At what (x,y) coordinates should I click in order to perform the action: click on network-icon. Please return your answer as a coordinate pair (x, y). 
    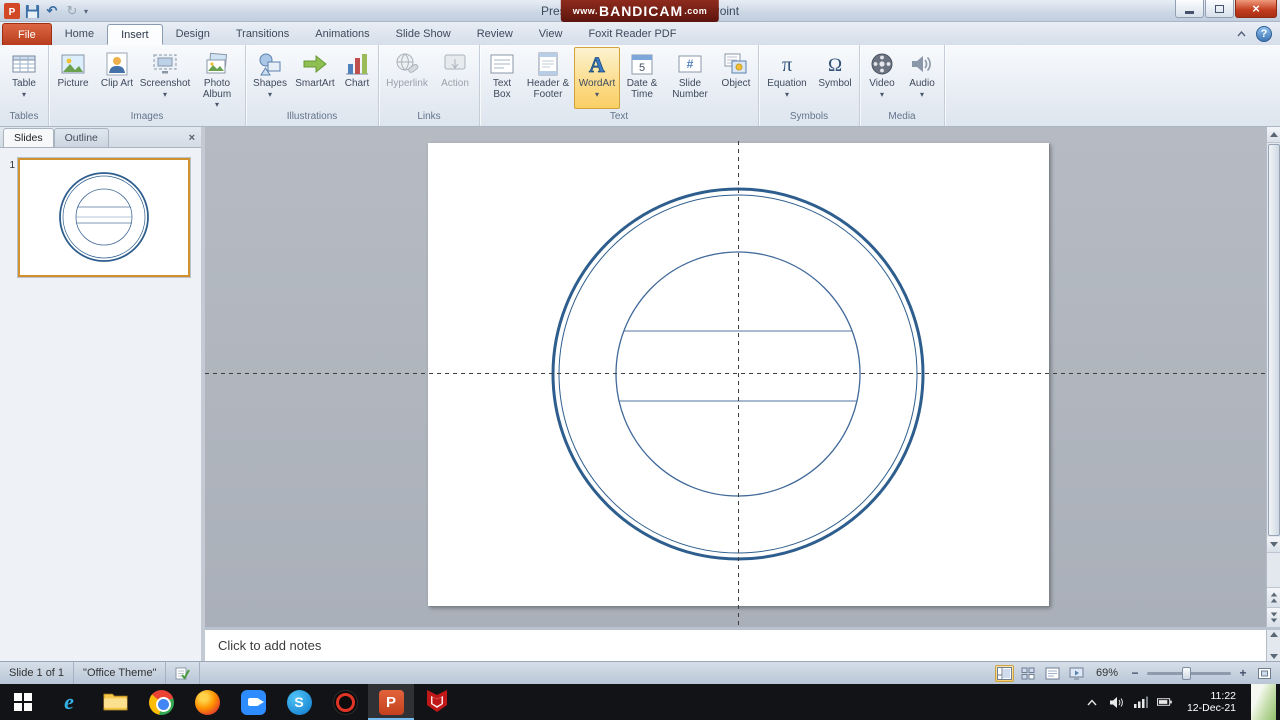
    Looking at the image, I should click on (1140, 702).